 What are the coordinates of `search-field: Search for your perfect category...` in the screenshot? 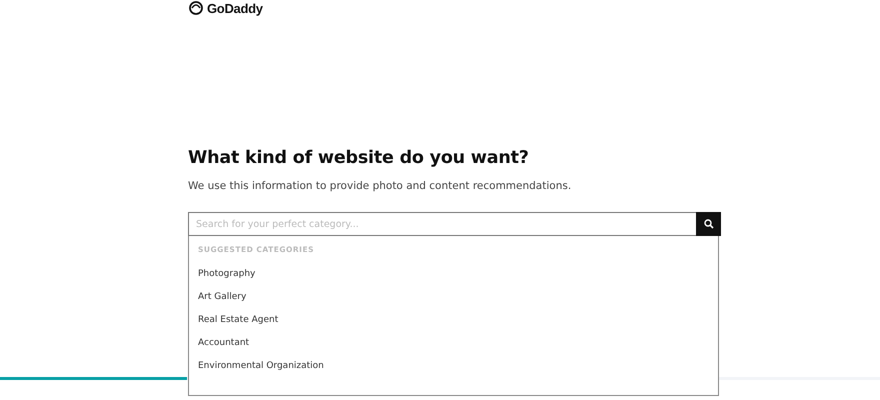 It's located at (442, 224).